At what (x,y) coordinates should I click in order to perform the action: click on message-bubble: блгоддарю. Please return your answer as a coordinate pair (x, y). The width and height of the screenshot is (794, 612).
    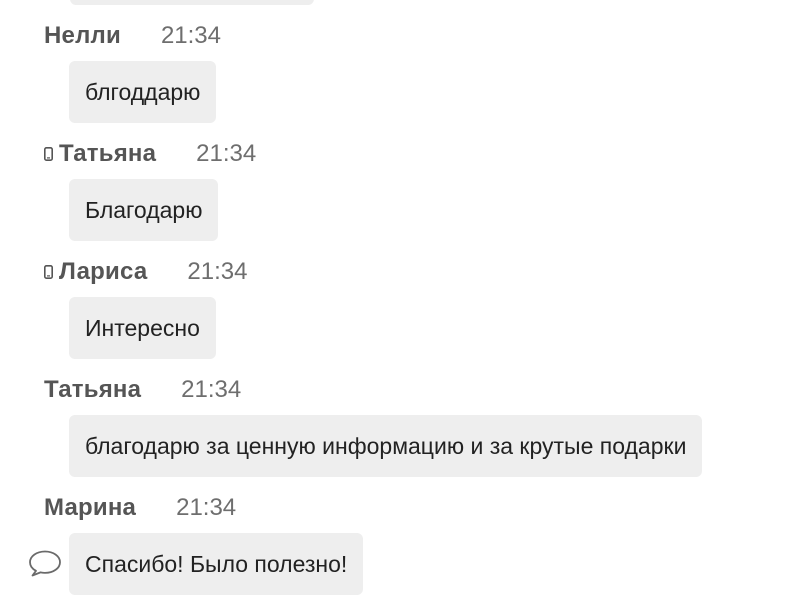
    Looking at the image, I should click on (143, 92).